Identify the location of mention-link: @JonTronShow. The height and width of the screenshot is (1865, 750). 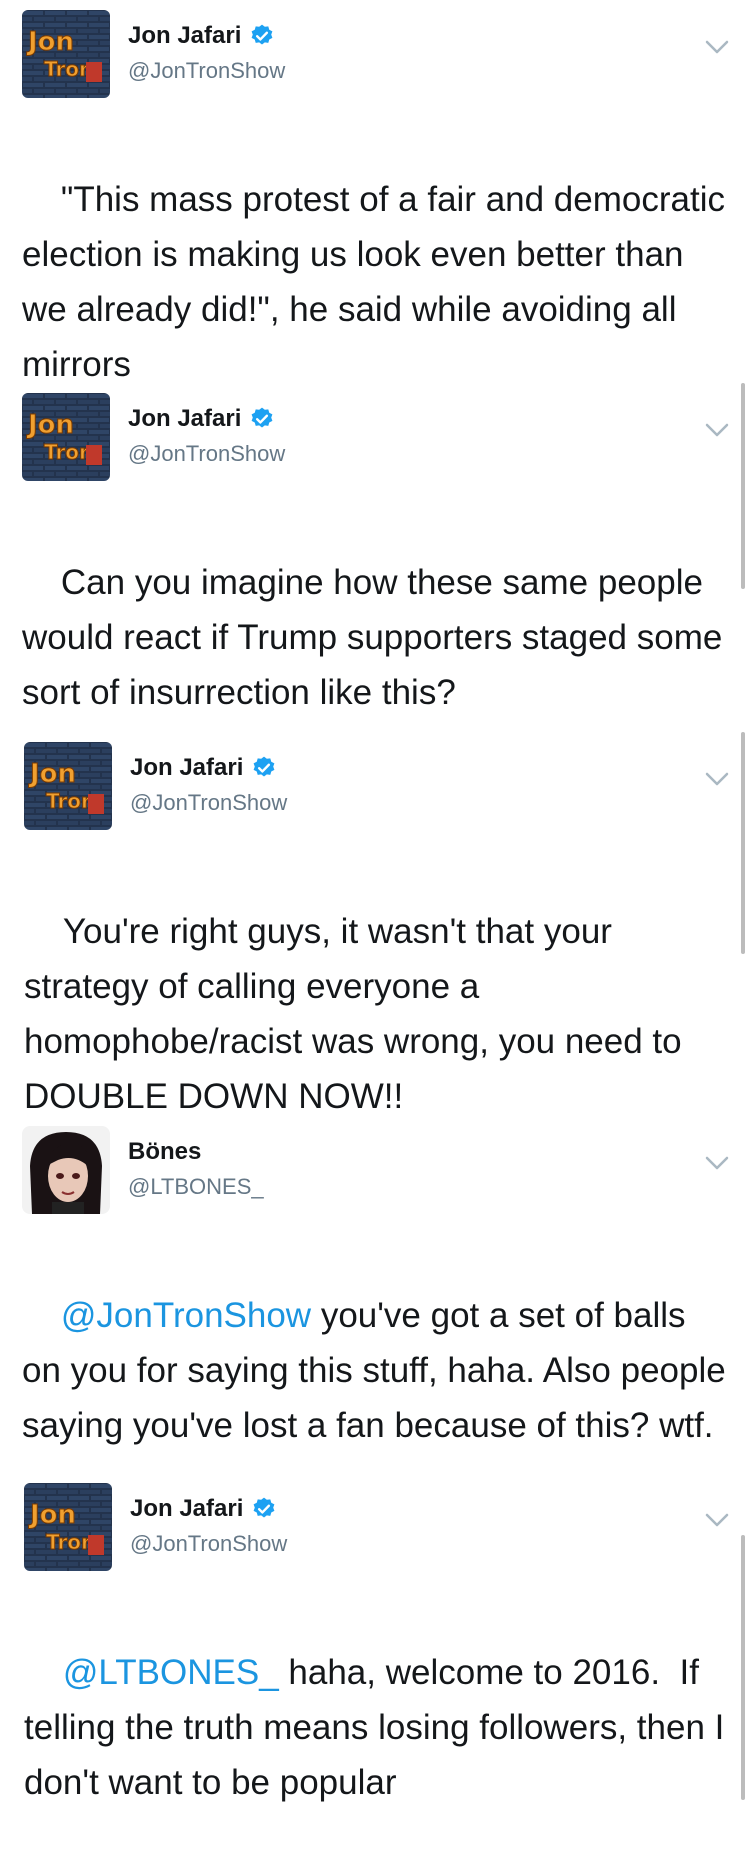
(186, 1315).